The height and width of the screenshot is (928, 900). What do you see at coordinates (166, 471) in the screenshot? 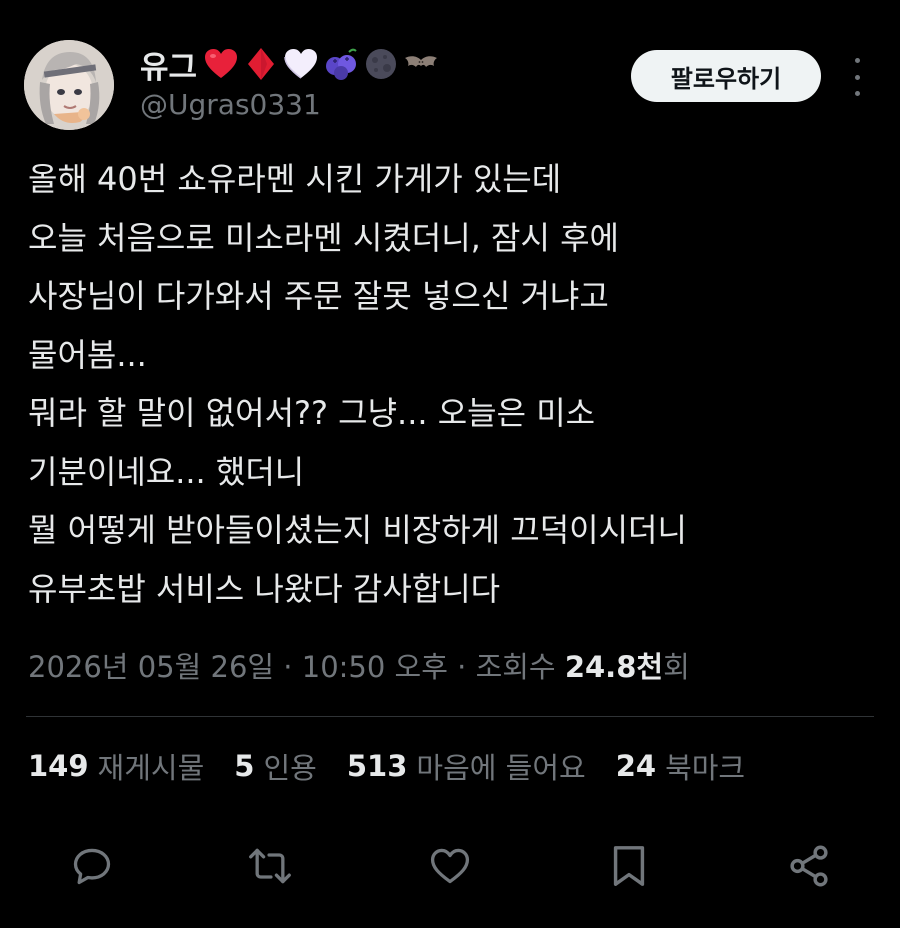
I see `tweet-line: 기분이네요... 했더니` at bounding box center [166, 471].